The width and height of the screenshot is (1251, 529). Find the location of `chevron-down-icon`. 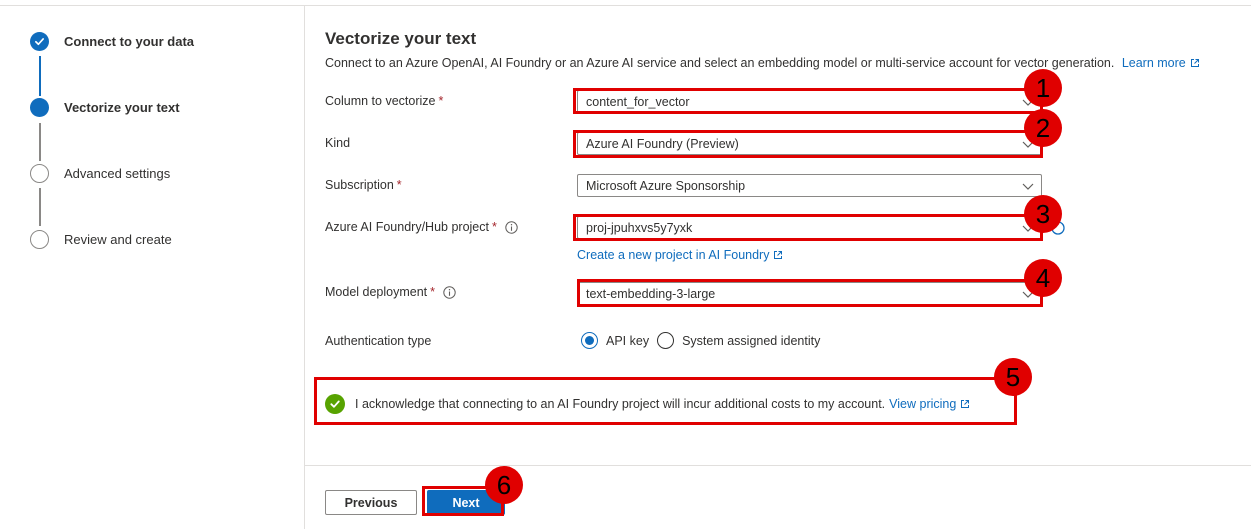

chevron-down-icon is located at coordinates (1028, 187).